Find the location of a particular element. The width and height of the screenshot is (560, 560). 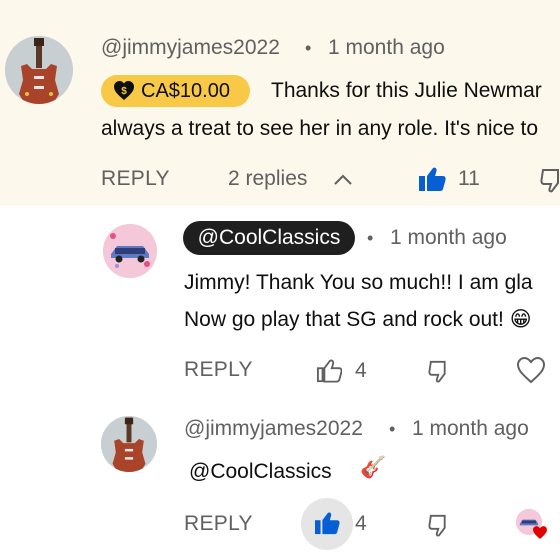

super-thanks-chip: $ CA$10.00 is located at coordinates (175, 91).